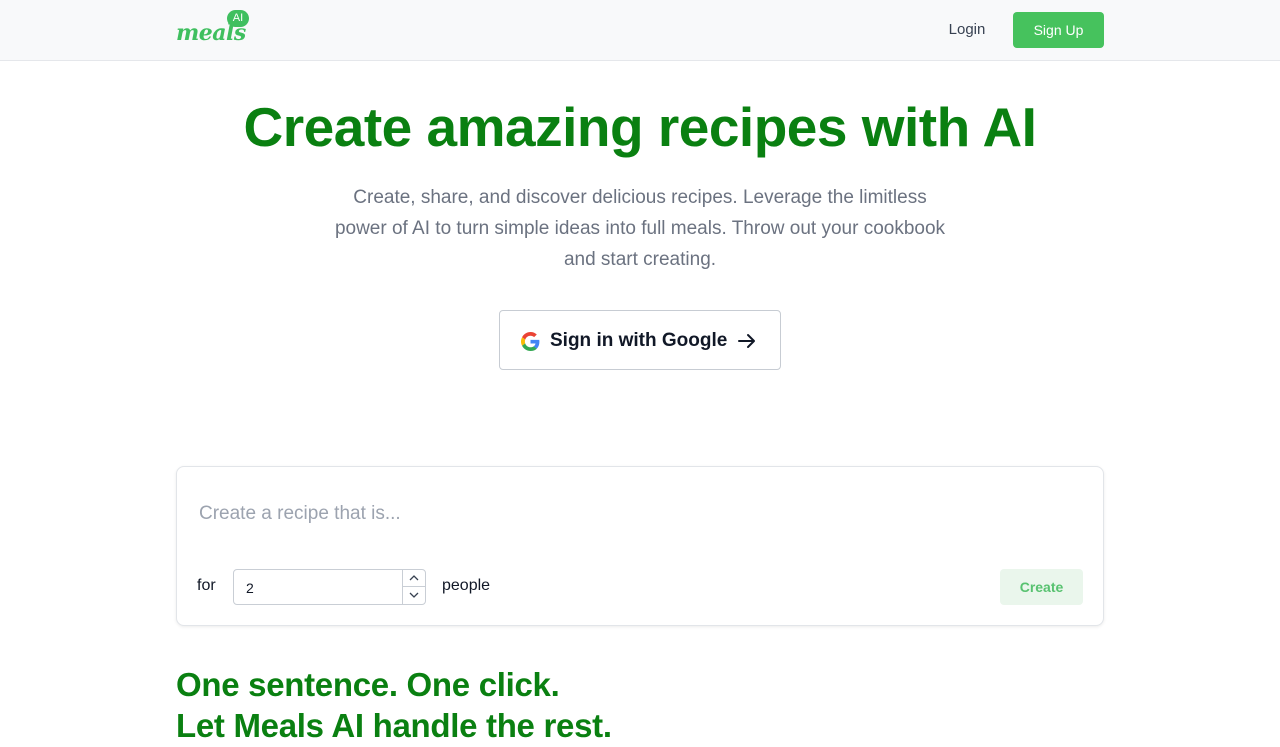 This screenshot has width=1280, height=747. I want to click on google-icon, so click(530, 341).